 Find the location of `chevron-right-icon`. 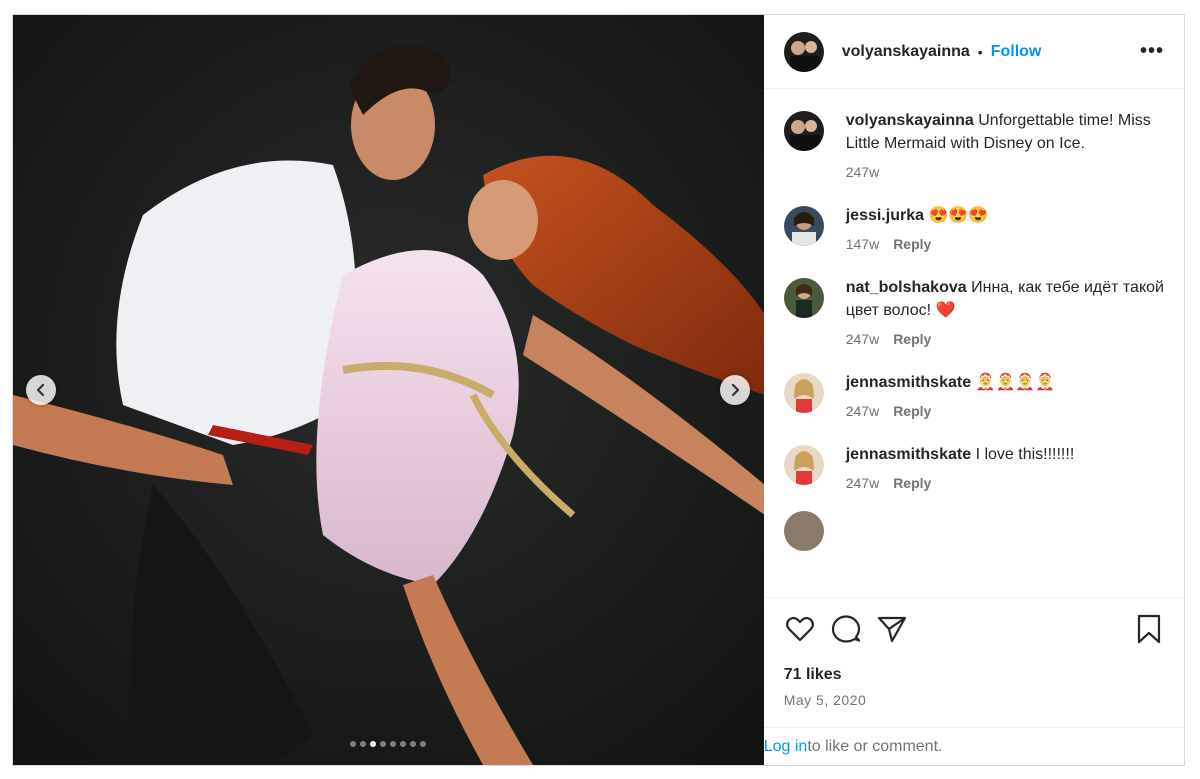

chevron-right-icon is located at coordinates (735, 390).